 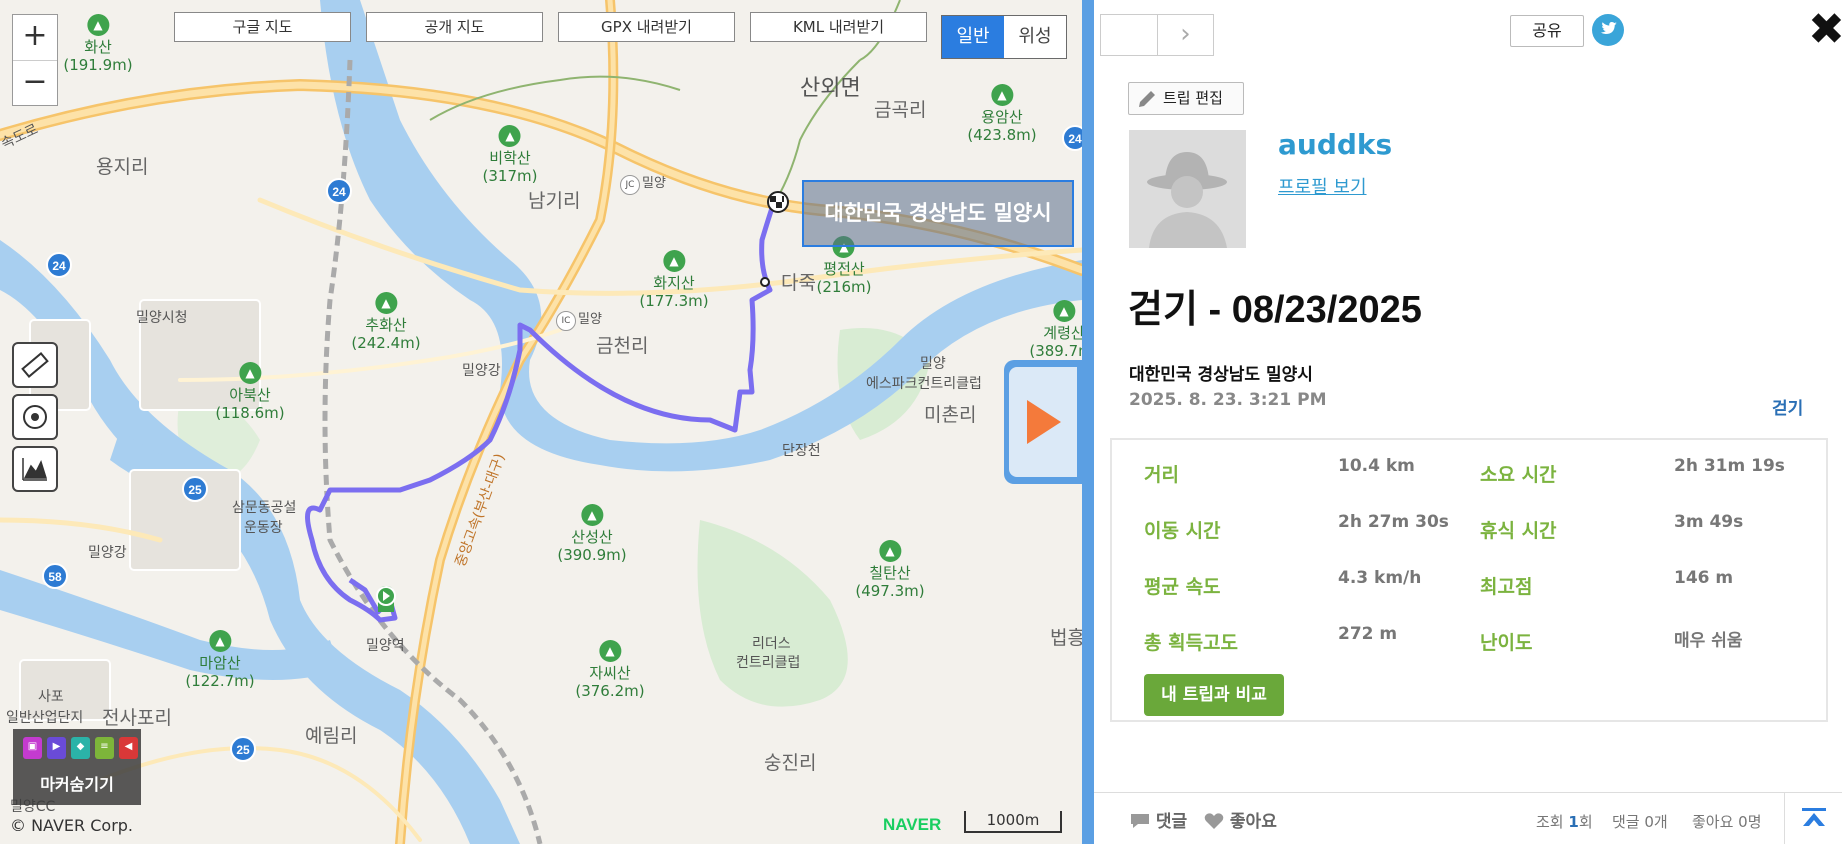 I want to click on ruler-icon, so click(x=35, y=365).